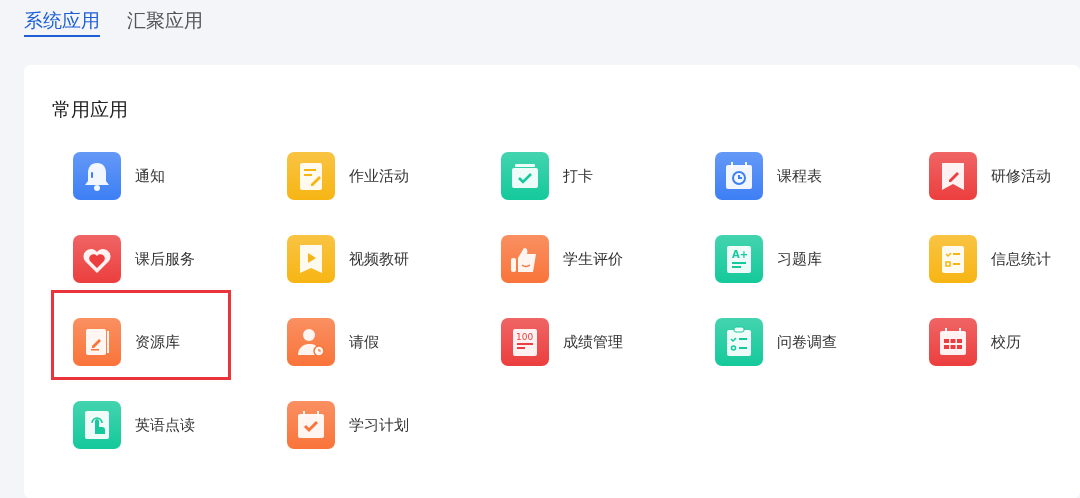 Image resolution: width=1080 pixels, height=498 pixels. Describe the element at coordinates (311, 425) in the screenshot. I see `calendar-check-icon` at that location.